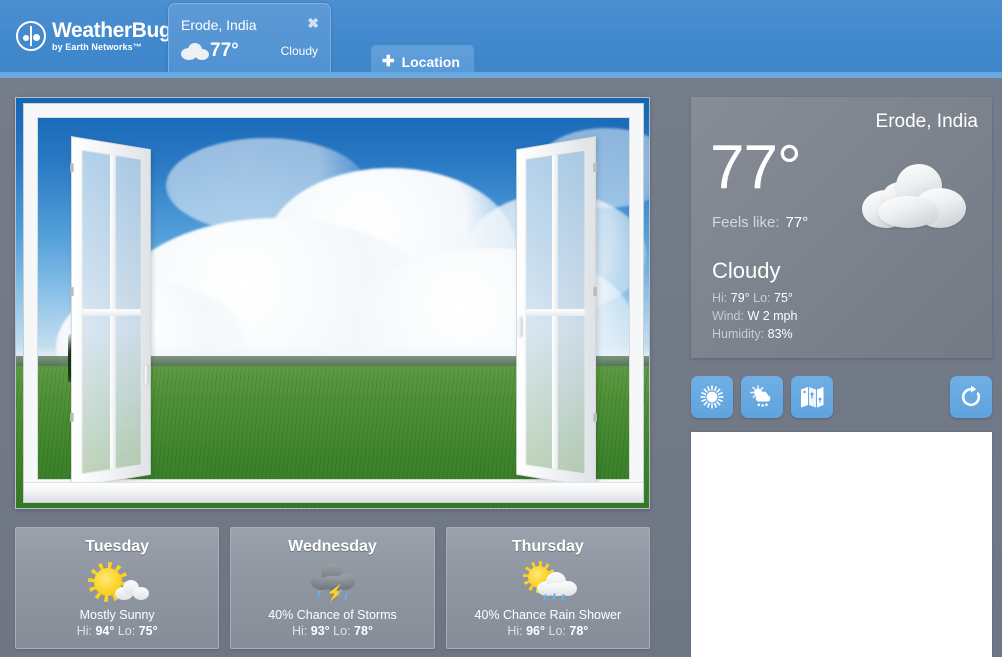 The height and width of the screenshot is (657, 1002). What do you see at coordinates (547, 546) in the screenshot?
I see `forecast-day-label: Thursday` at bounding box center [547, 546].